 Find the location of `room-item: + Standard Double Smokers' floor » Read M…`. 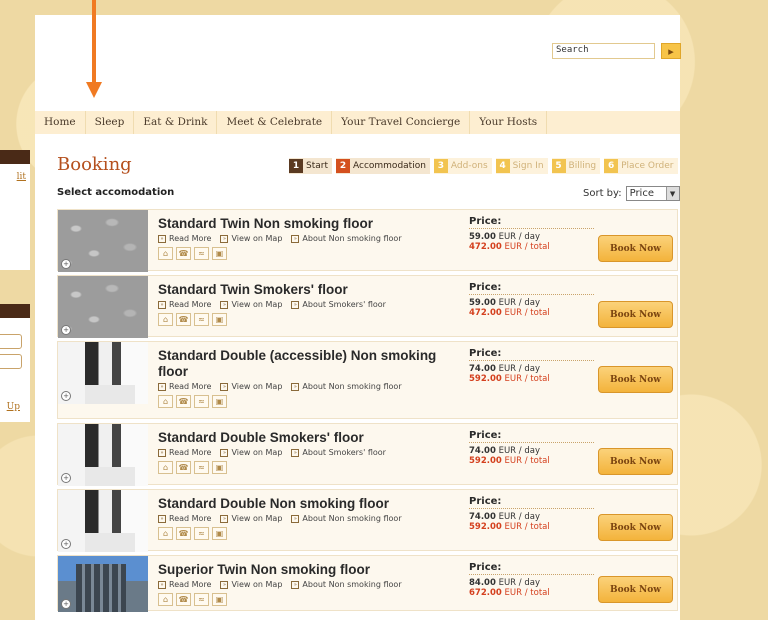

room-item: + Standard Double Smokers' floor » Read M… is located at coordinates (367, 454).